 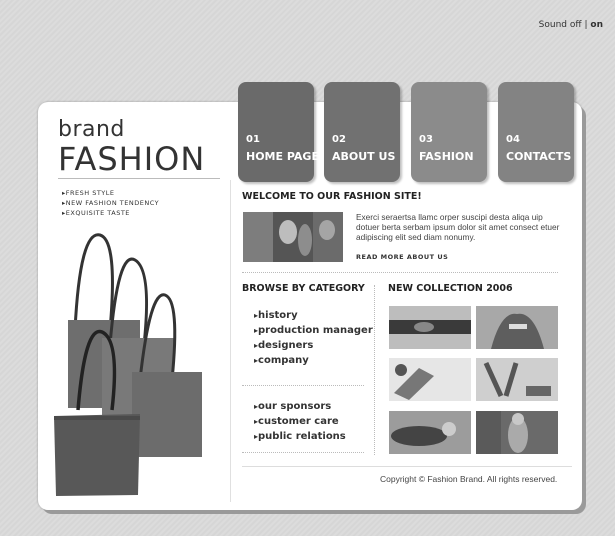 What do you see at coordinates (313, 315) in the screenshot?
I see `category-link-history: history` at bounding box center [313, 315].